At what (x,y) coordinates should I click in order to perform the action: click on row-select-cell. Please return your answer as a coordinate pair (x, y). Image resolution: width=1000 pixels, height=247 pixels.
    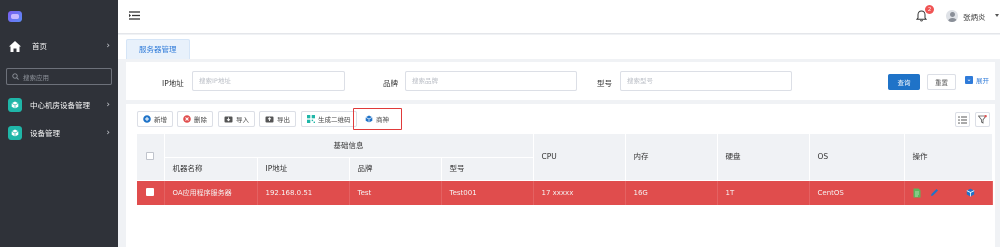
    Looking at the image, I should click on (151, 192).